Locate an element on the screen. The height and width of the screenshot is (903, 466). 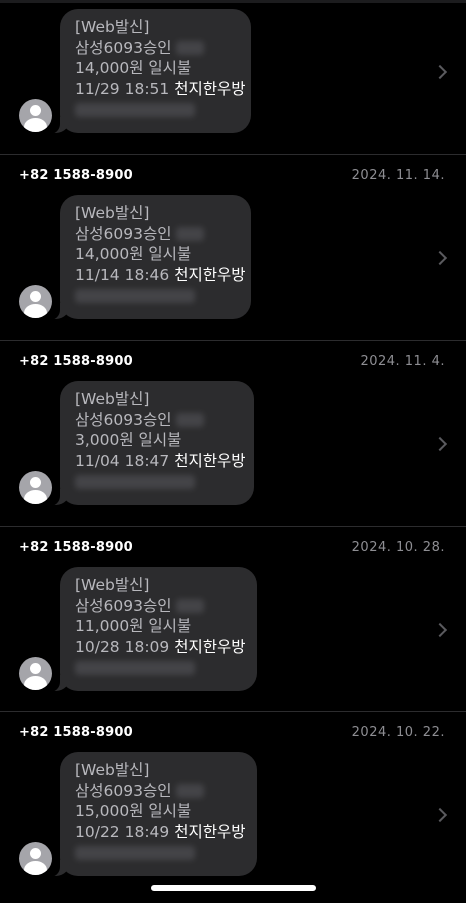
transaction-datetime: 11/14 18:46 is located at coordinates (122, 274).